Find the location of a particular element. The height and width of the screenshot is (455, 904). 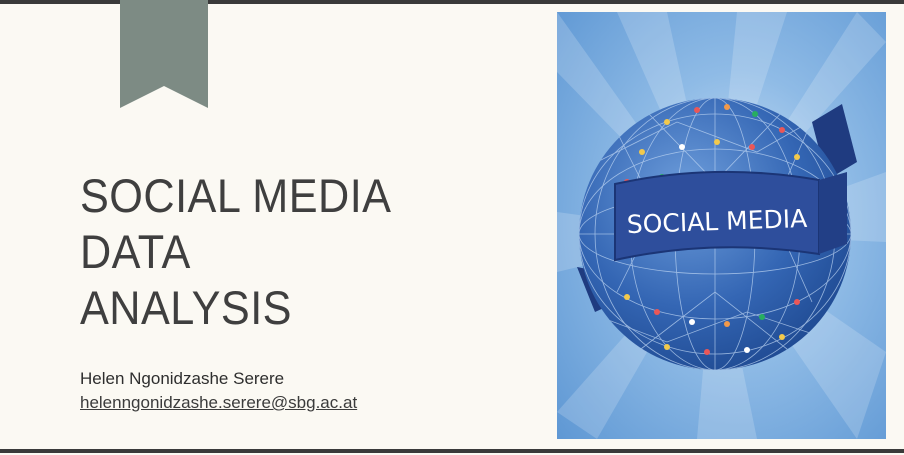

author-email-link: helenngonidzashe.serere@sbg.ac.at is located at coordinates (218, 403).